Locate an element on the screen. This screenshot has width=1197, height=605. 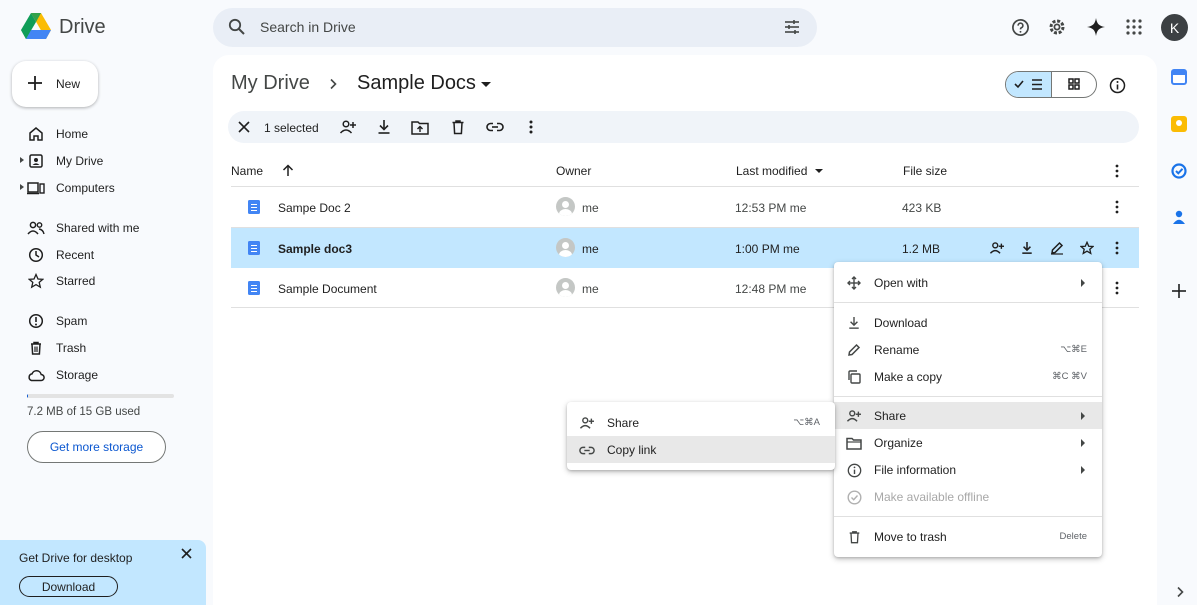
sidebar-item-recent is located at coordinates (108, 255).